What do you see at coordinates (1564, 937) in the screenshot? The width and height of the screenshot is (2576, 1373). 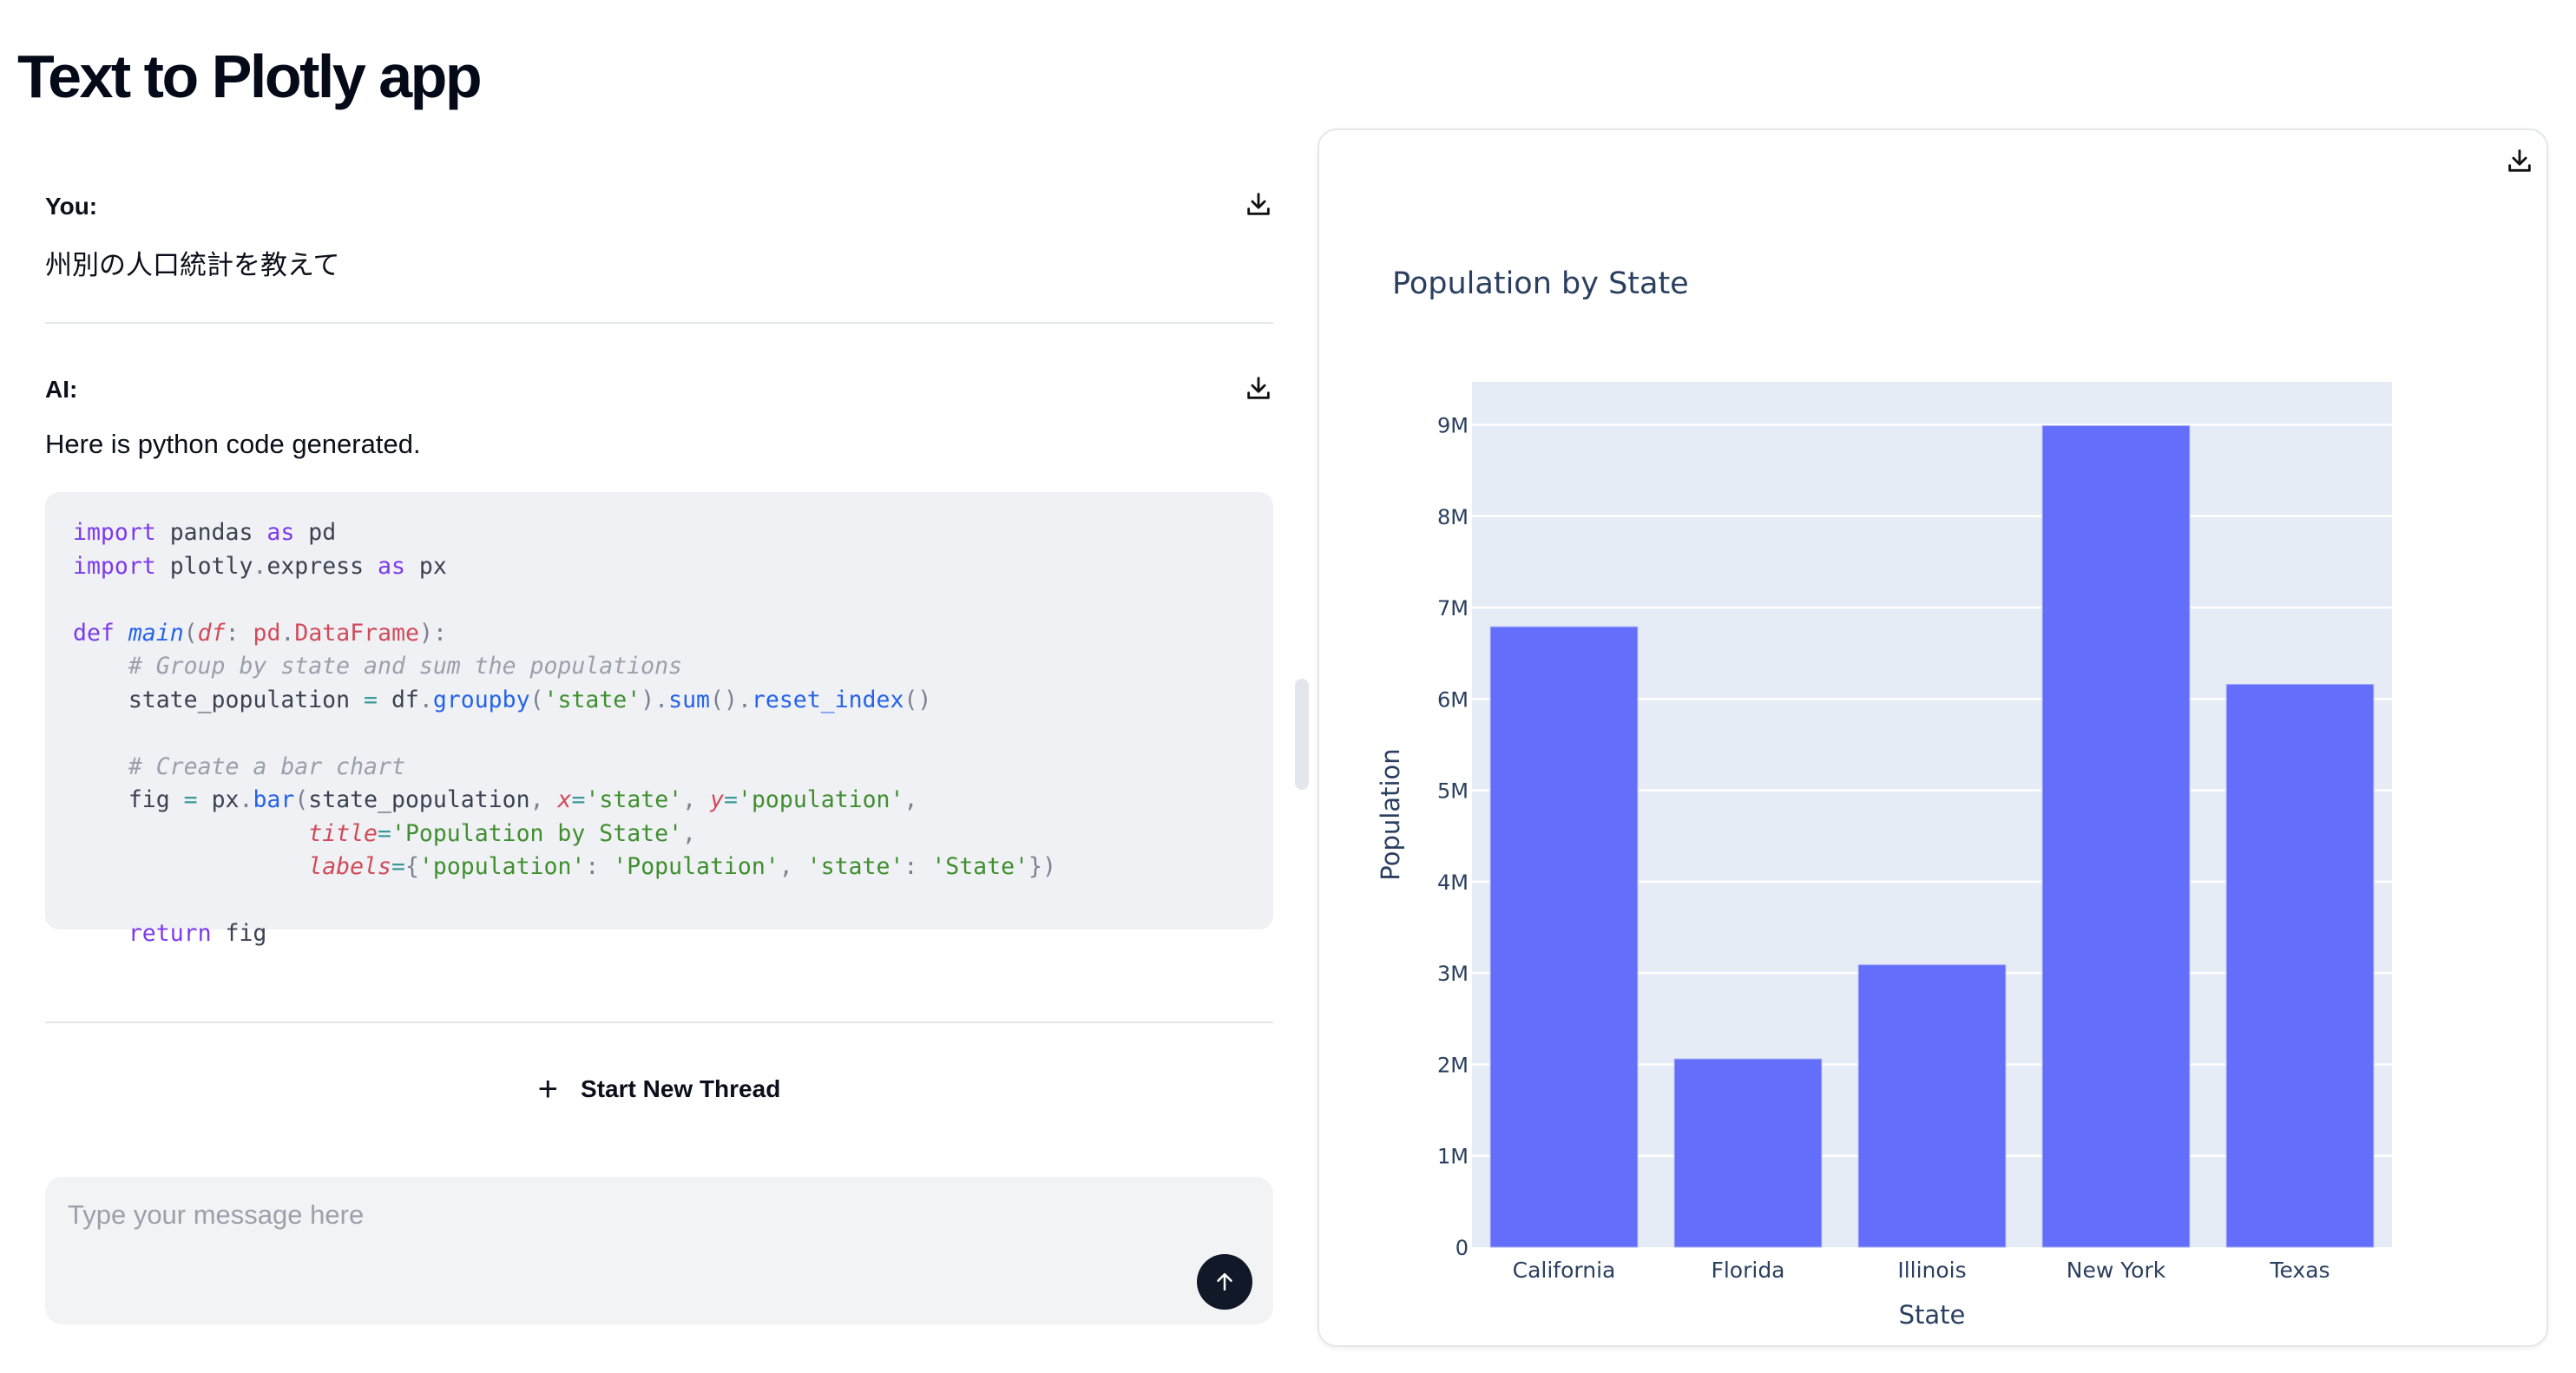 I see `bar-california` at bounding box center [1564, 937].